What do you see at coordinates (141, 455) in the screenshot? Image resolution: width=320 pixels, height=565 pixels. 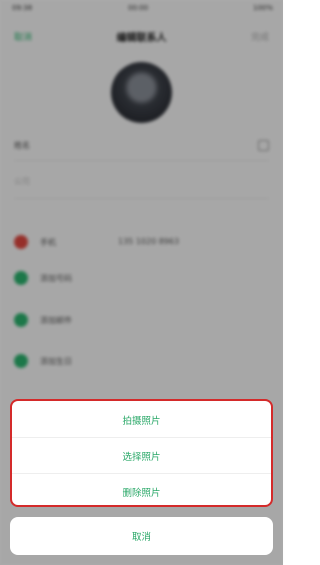 I see `choose-photo-button: 选择照片` at bounding box center [141, 455].